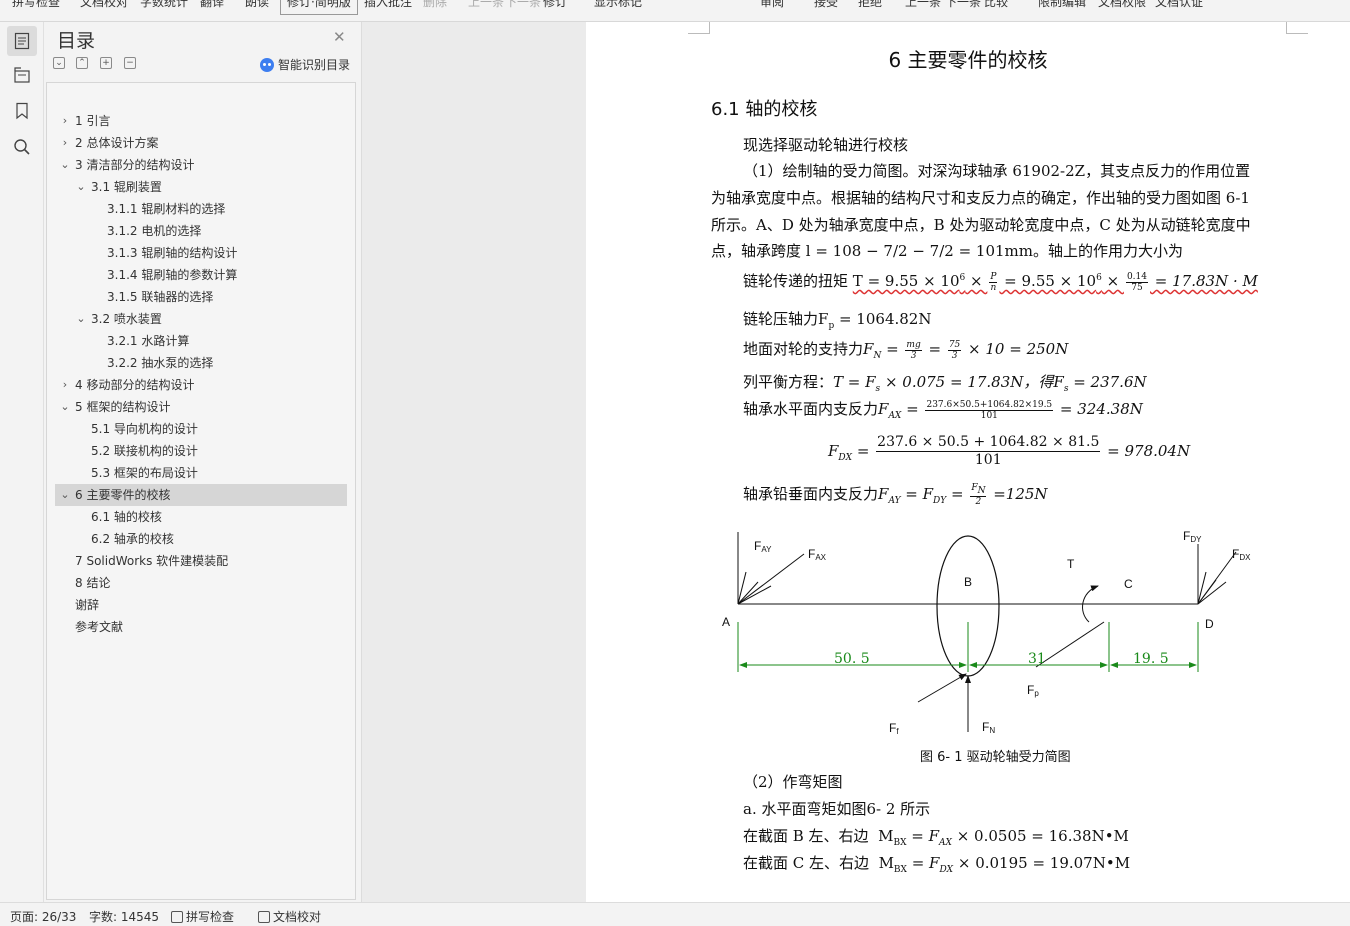 Image resolution: width=1350 pixels, height=926 pixels. Describe the element at coordinates (106, 63) in the screenshot. I see `add-heading-icon: +` at that location.